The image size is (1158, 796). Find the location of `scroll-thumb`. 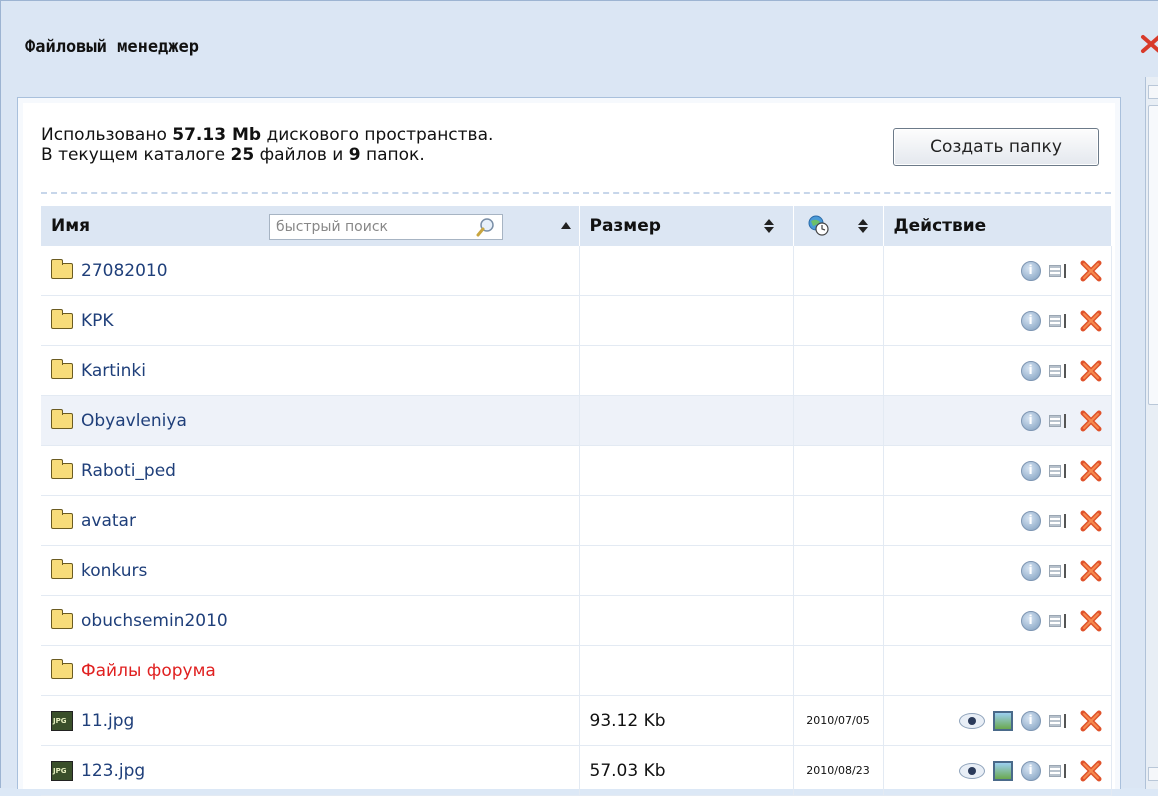

scroll-thumb is located at coordinates (1153, 255).